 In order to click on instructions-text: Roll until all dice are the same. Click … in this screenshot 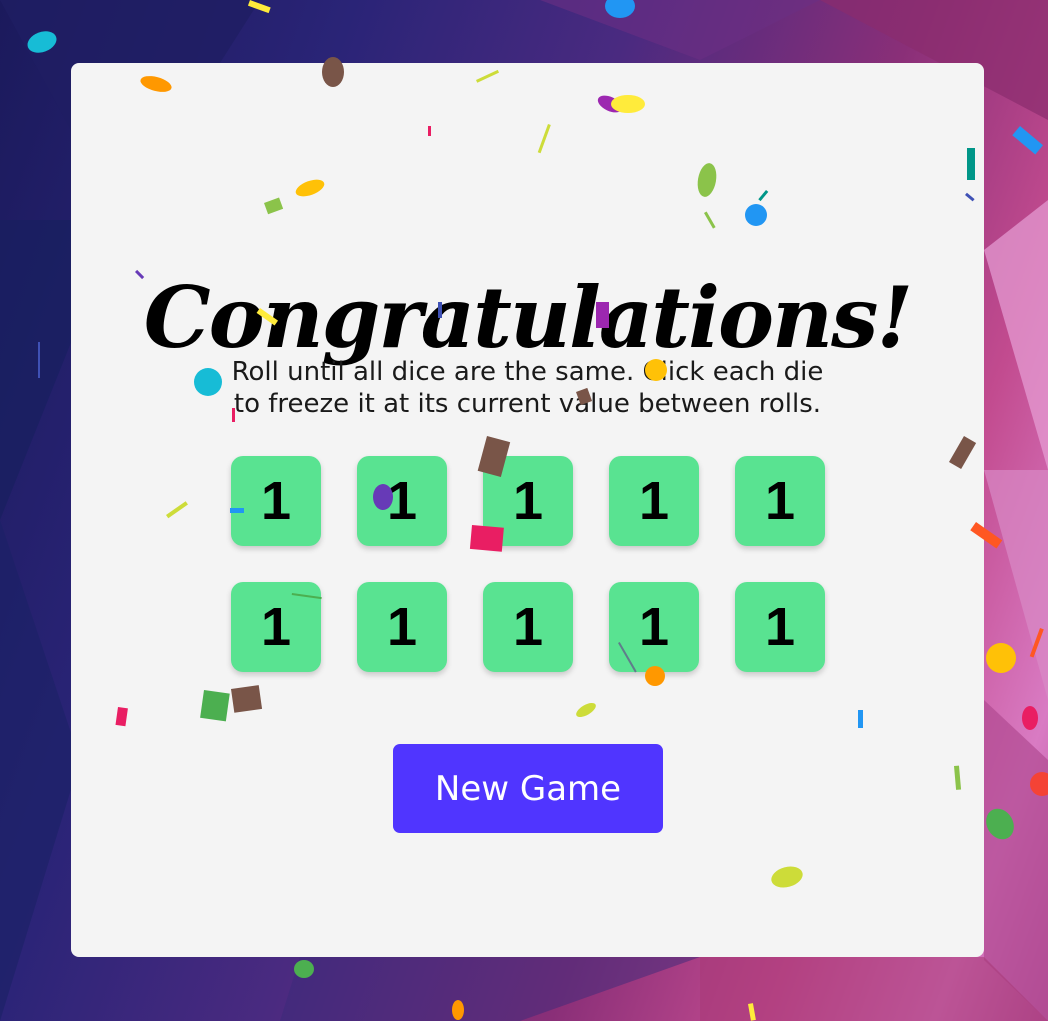, I will do `click(527, 388)`.